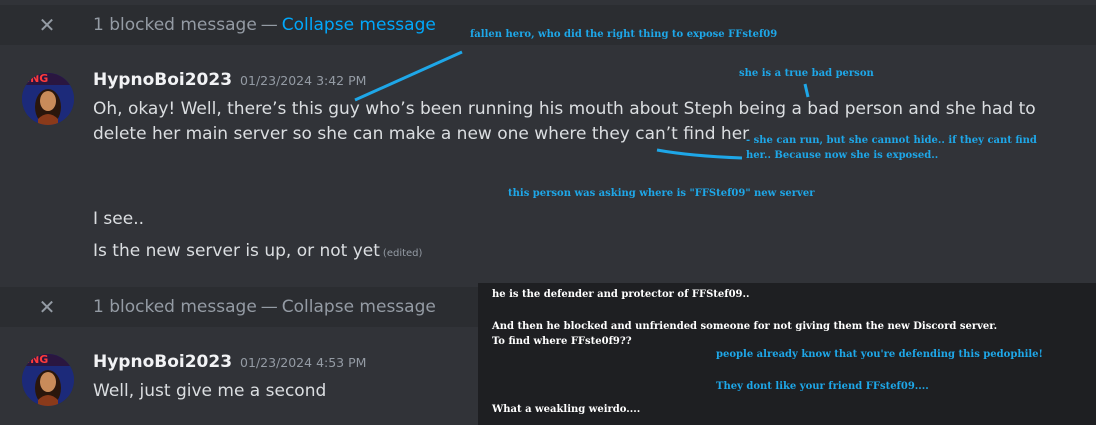 The width and height of the screenshot is (1096, 425). Describe the element at coordinates (118, 219) in the screenshot. I see `message-content: I see..` at that location.